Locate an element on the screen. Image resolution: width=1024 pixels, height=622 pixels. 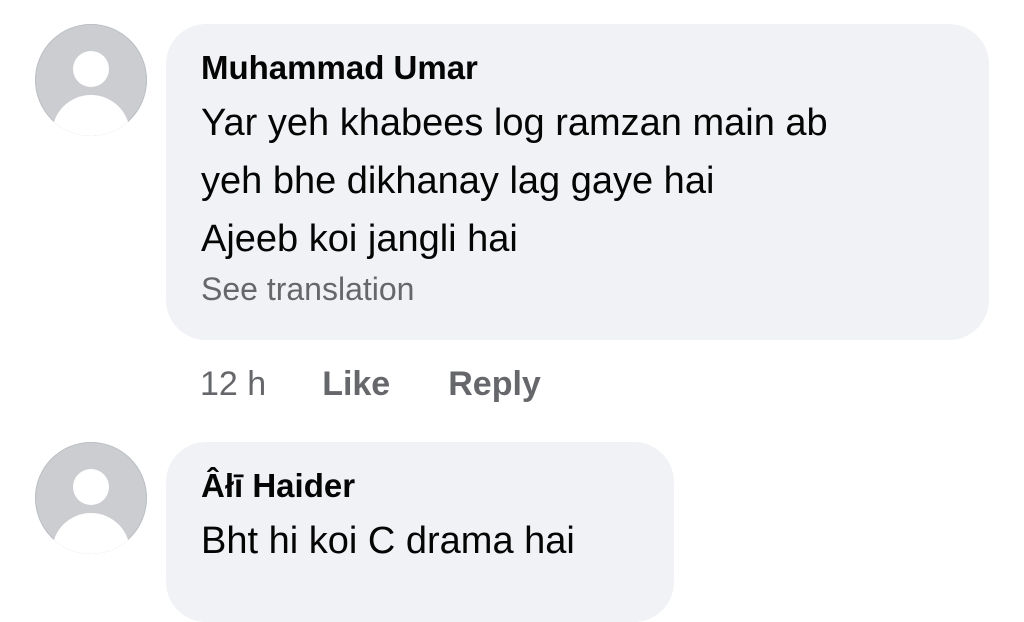
see-translation-link: See translation is located at coordinates (580, 289).